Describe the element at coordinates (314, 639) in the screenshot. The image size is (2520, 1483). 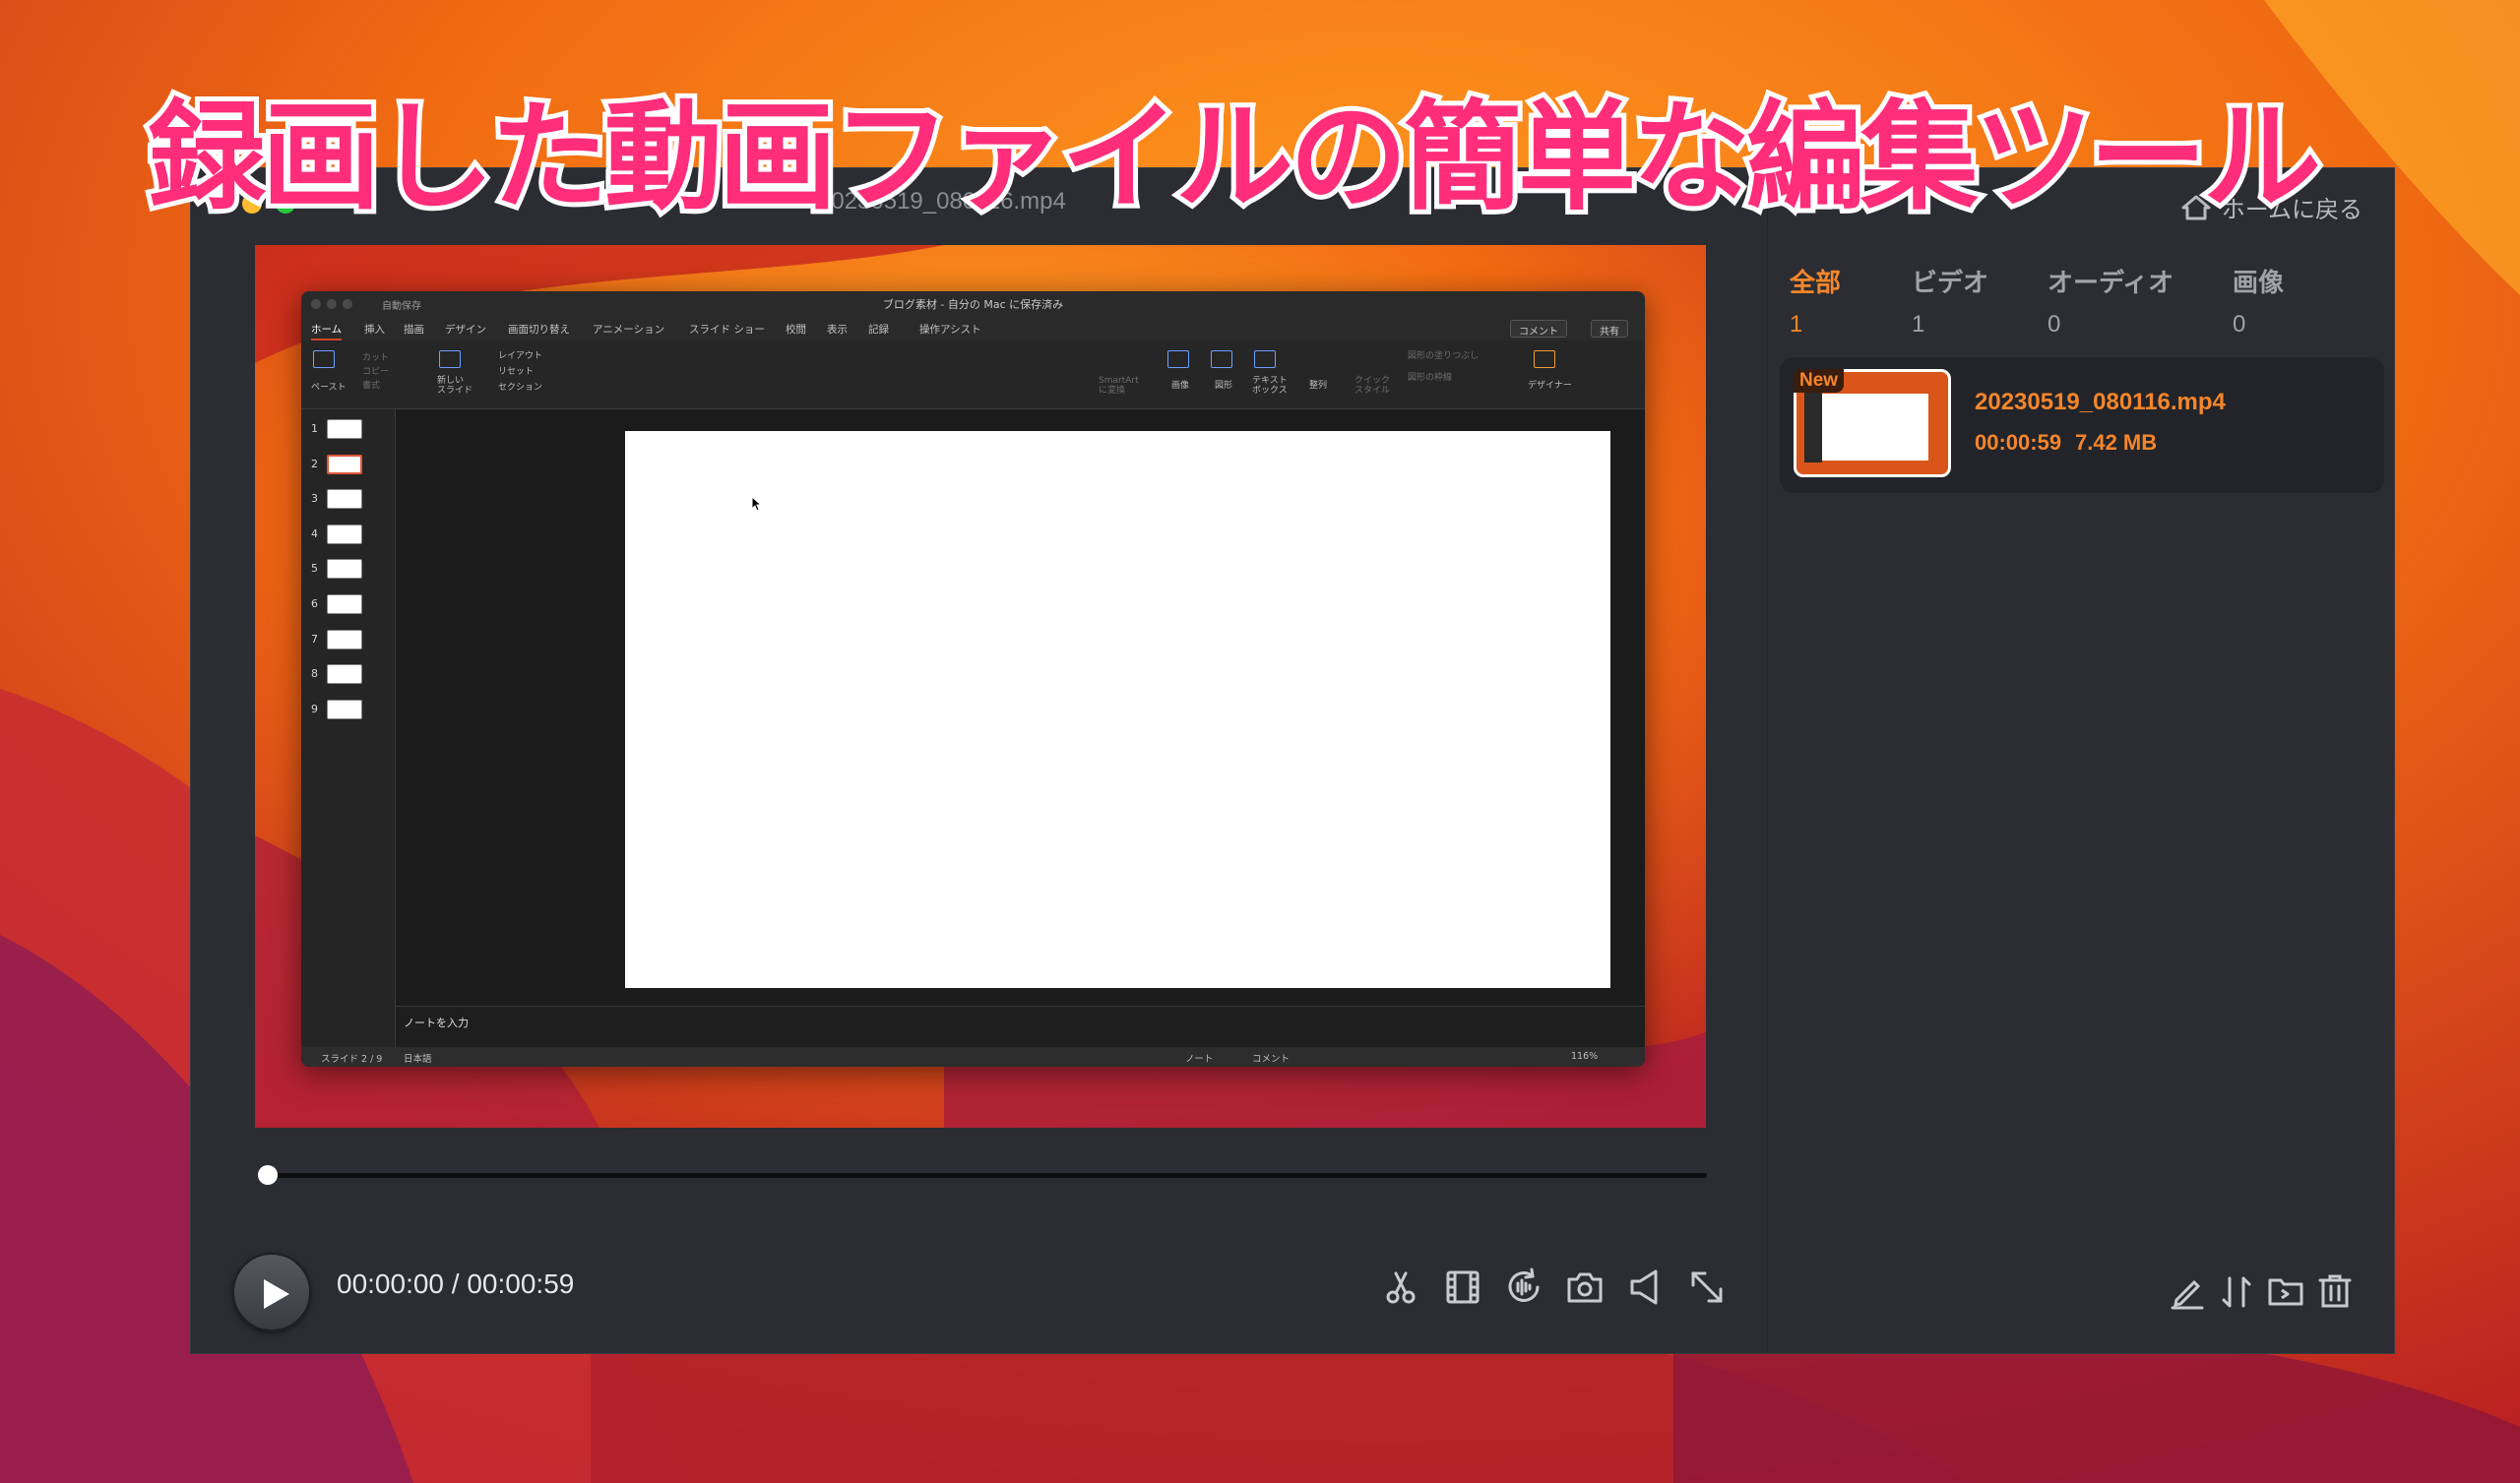
I see `slide-thumbnail-number: 7` at that location.